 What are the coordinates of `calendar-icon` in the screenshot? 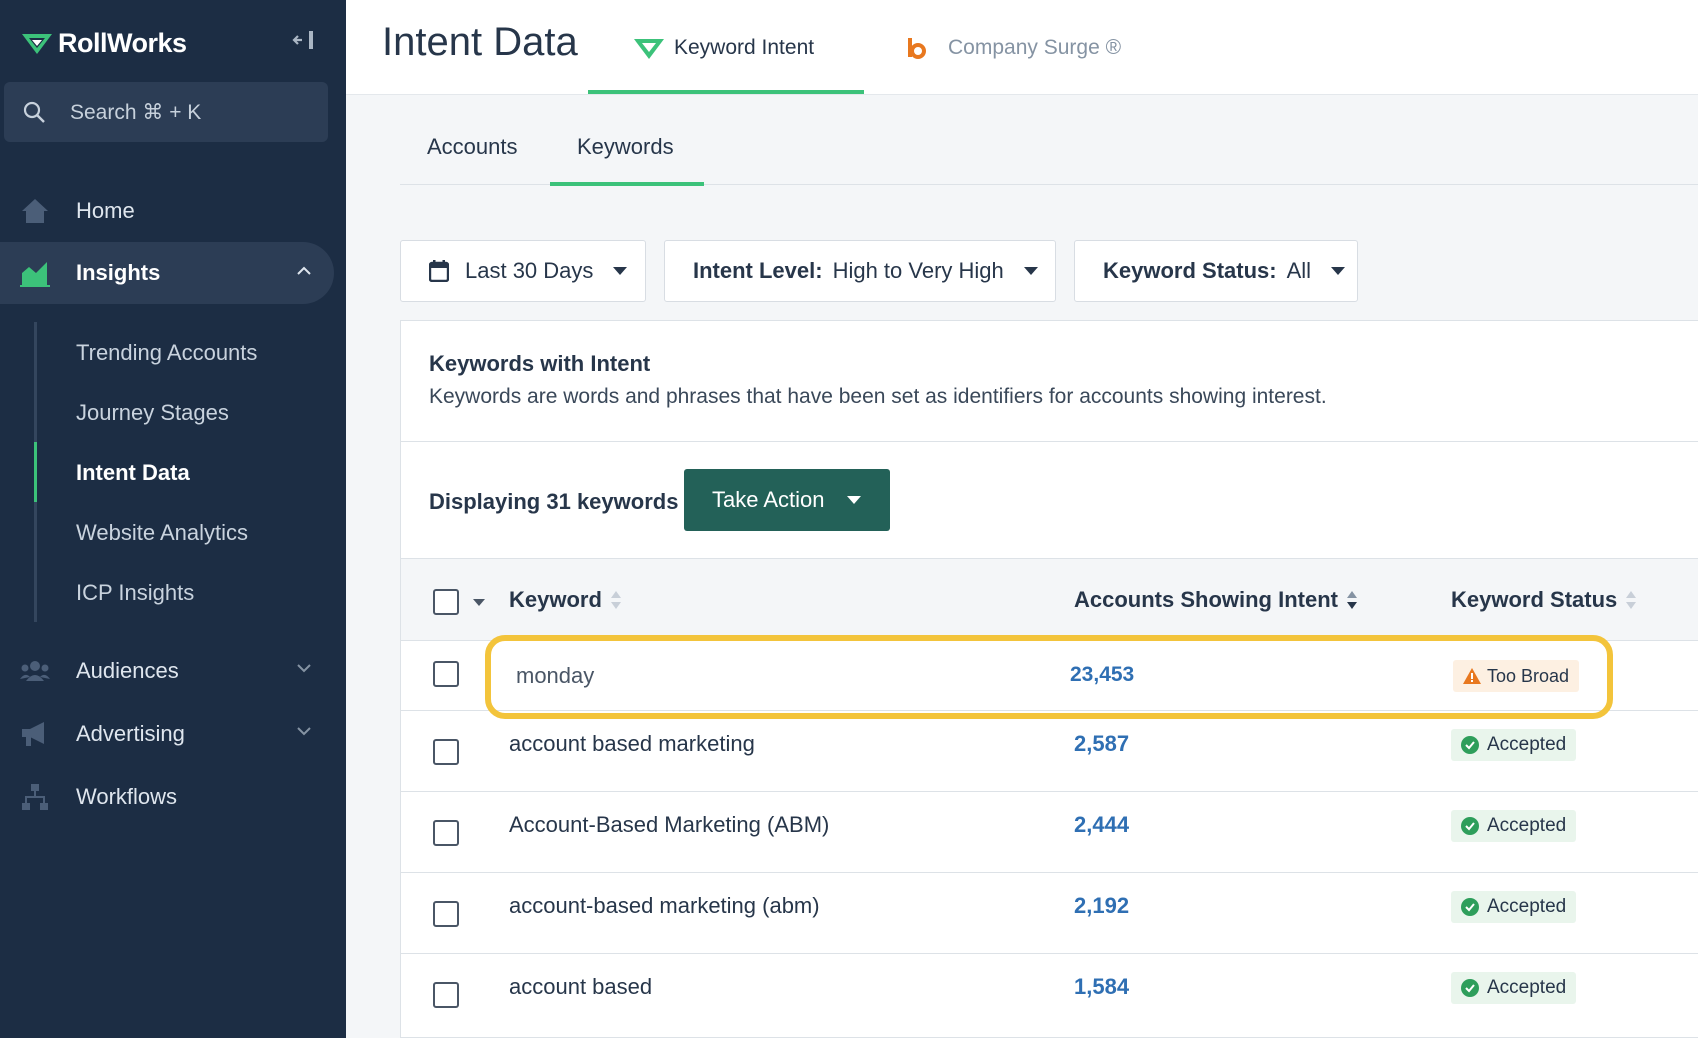 It's located at (439, 271).